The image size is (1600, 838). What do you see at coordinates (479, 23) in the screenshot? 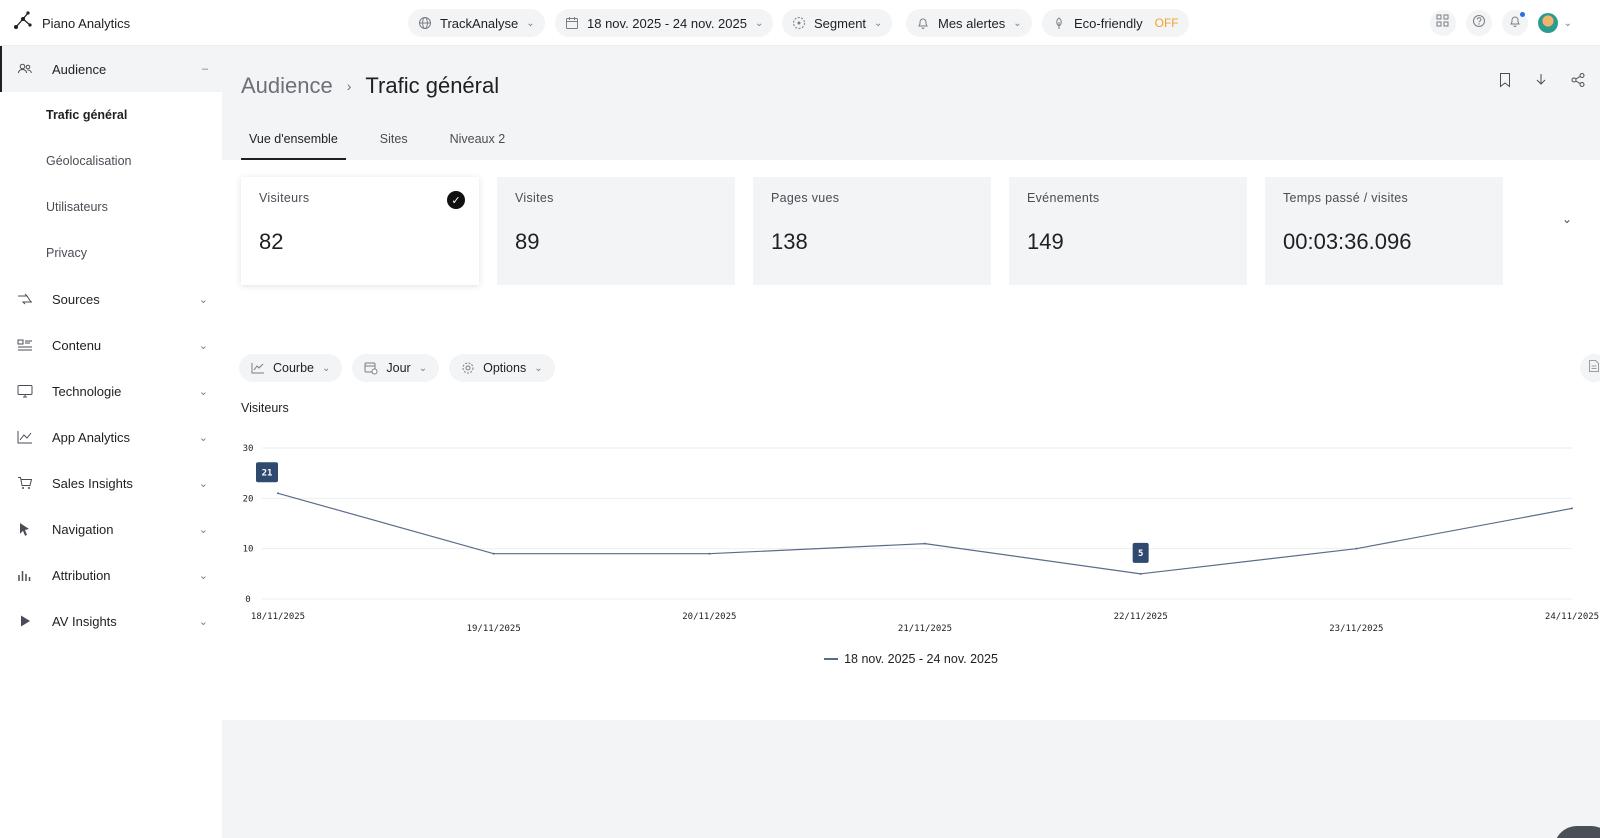
I see `site-label: TrackAnalyse` at bounding box center [479, 23].